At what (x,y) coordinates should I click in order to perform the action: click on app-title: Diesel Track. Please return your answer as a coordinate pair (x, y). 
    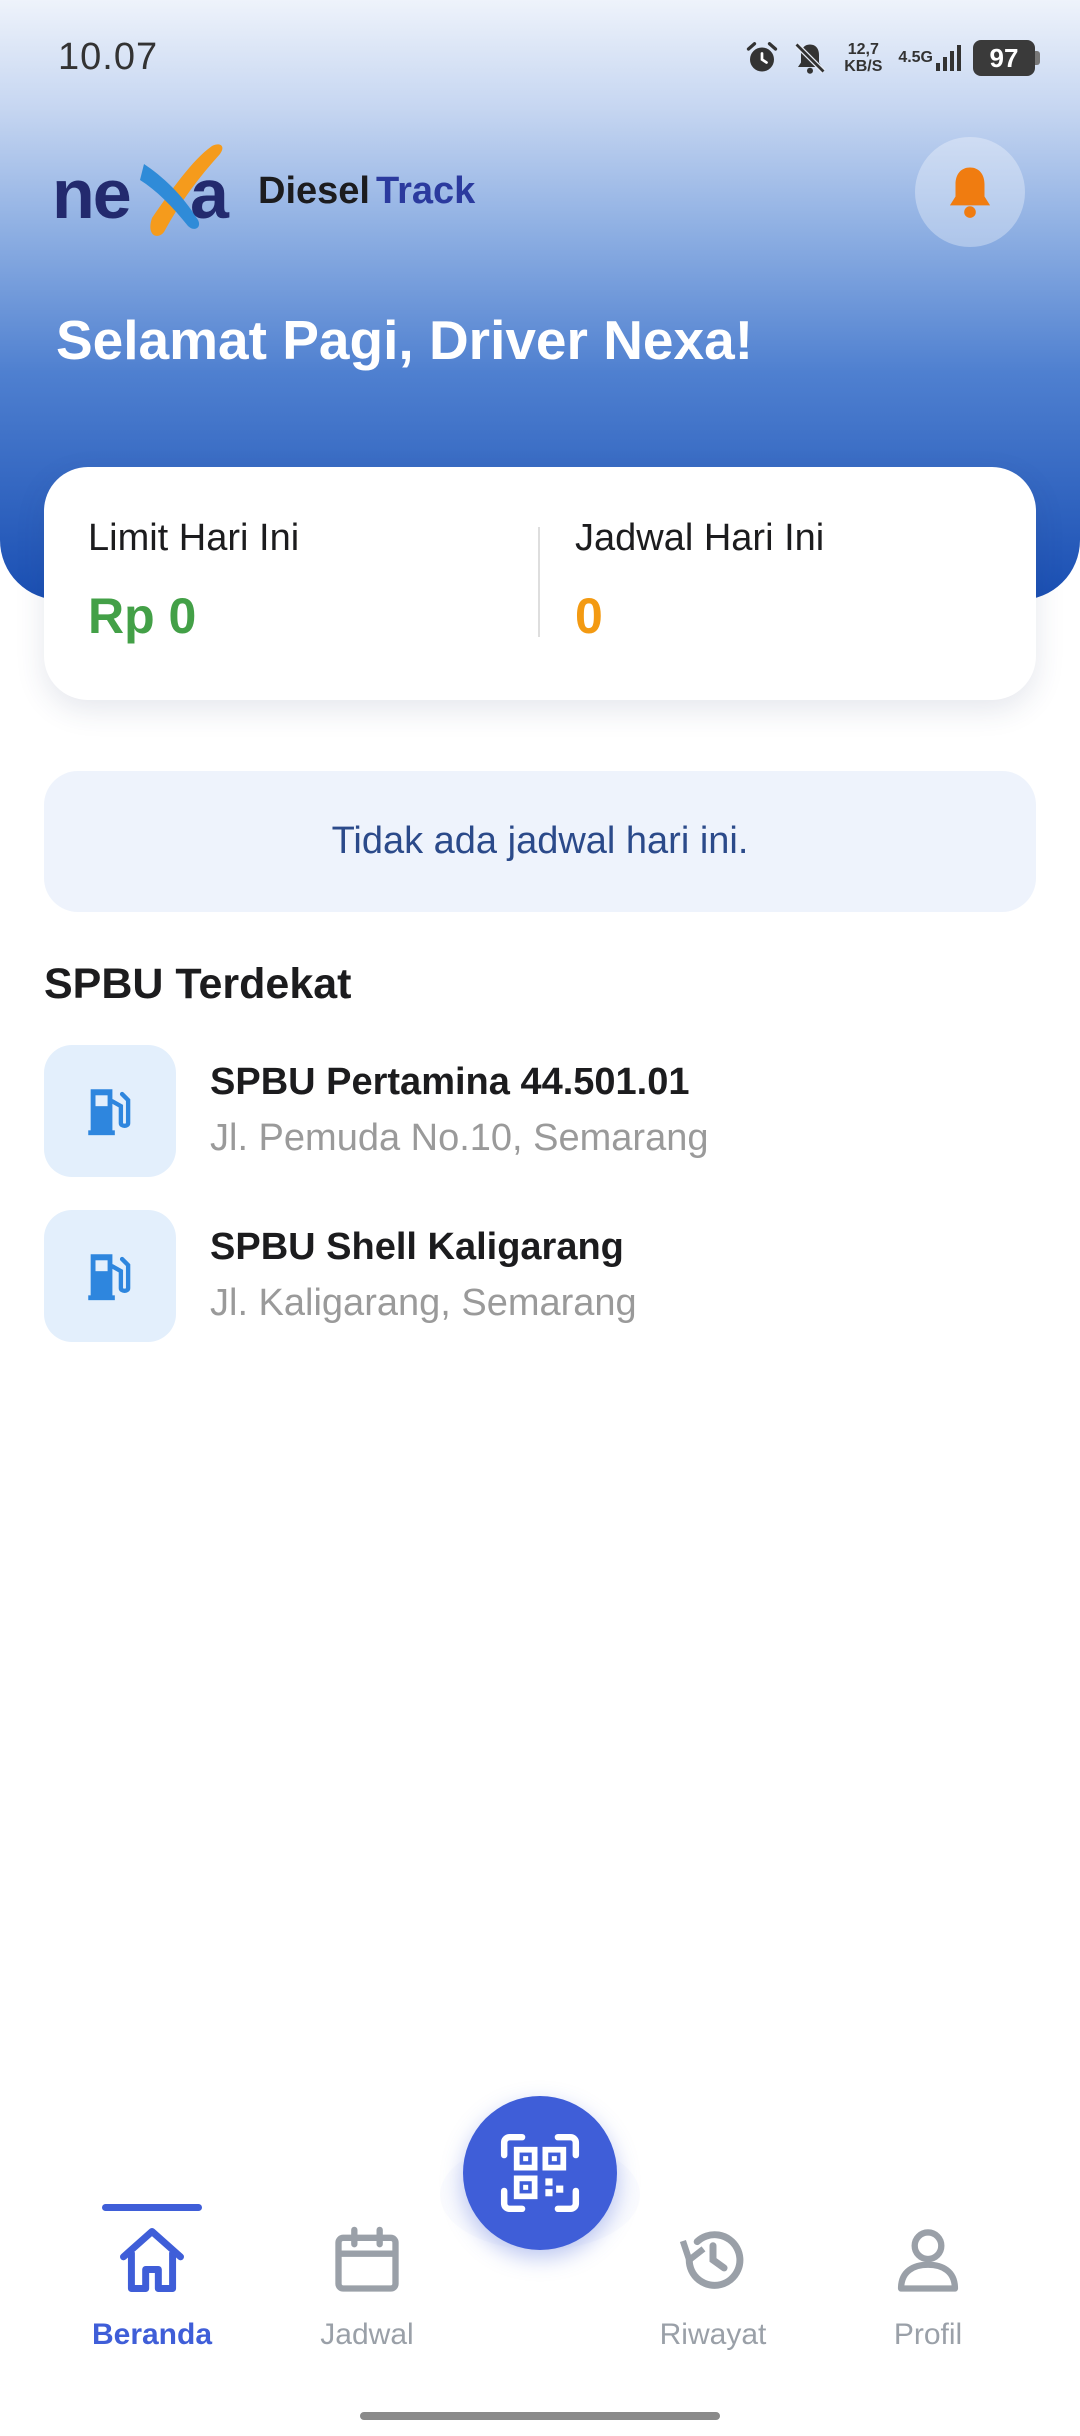
    Looking at the image, I should click on (366, 191).